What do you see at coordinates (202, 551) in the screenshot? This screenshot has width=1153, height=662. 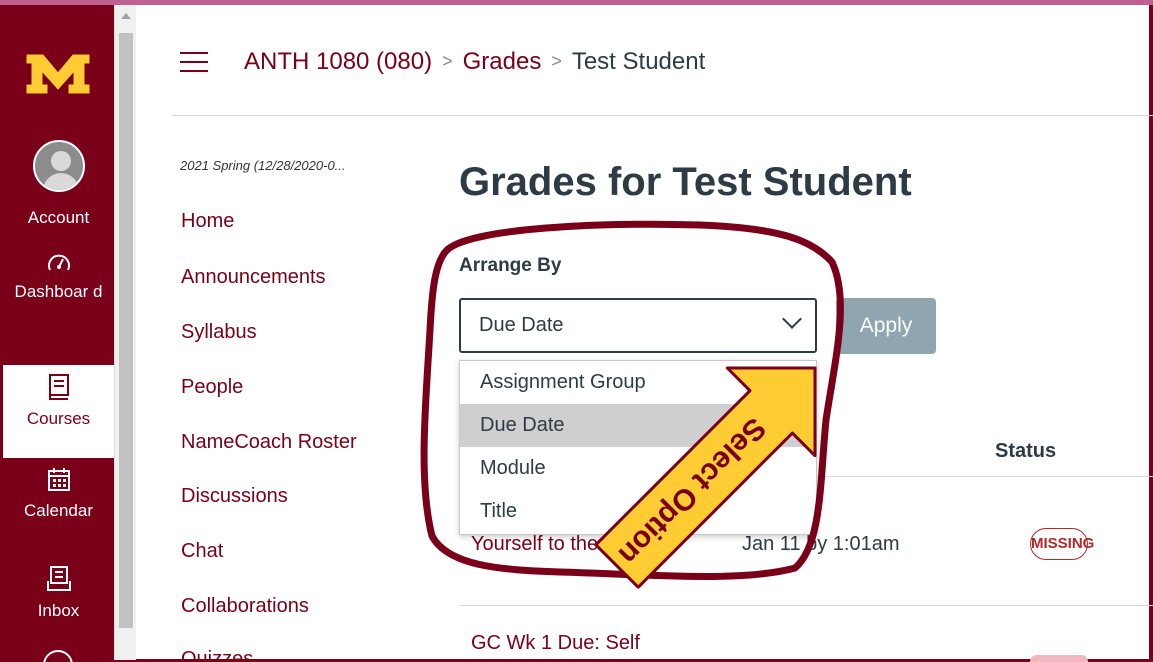 I see `course-nav-chat: Chat` at bounding box center [202, 551].